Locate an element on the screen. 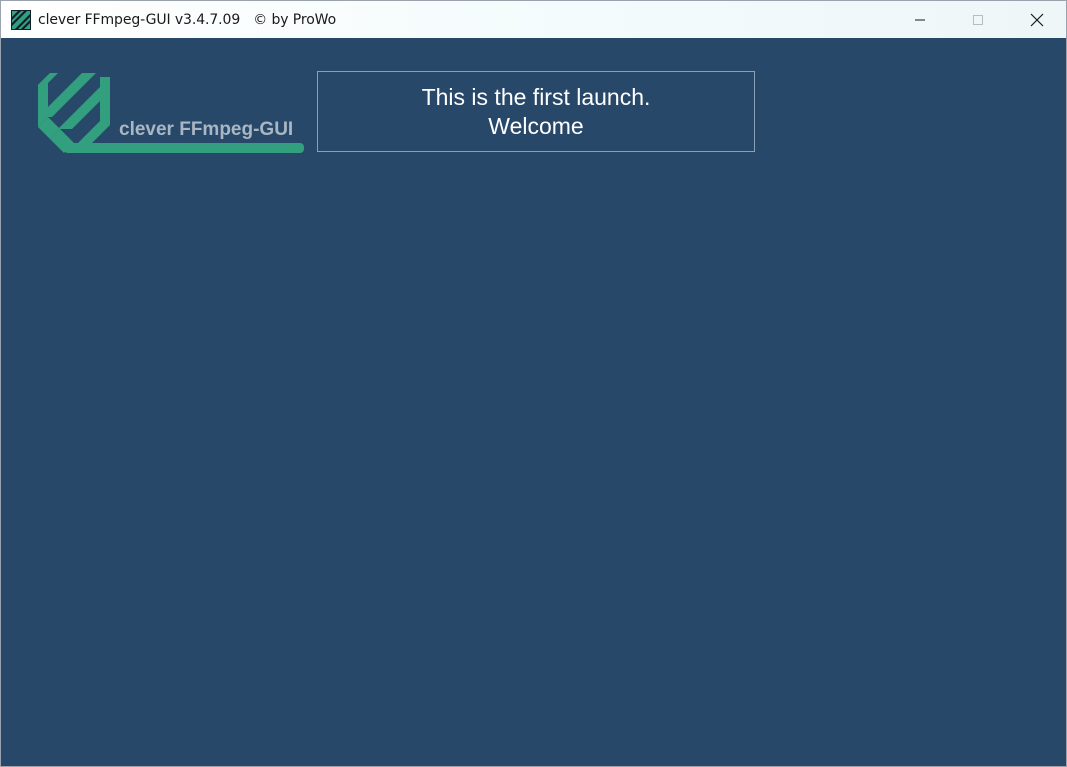 This screenshot has height=767, width=1067. close-button is located at coordinates (1037, 19).